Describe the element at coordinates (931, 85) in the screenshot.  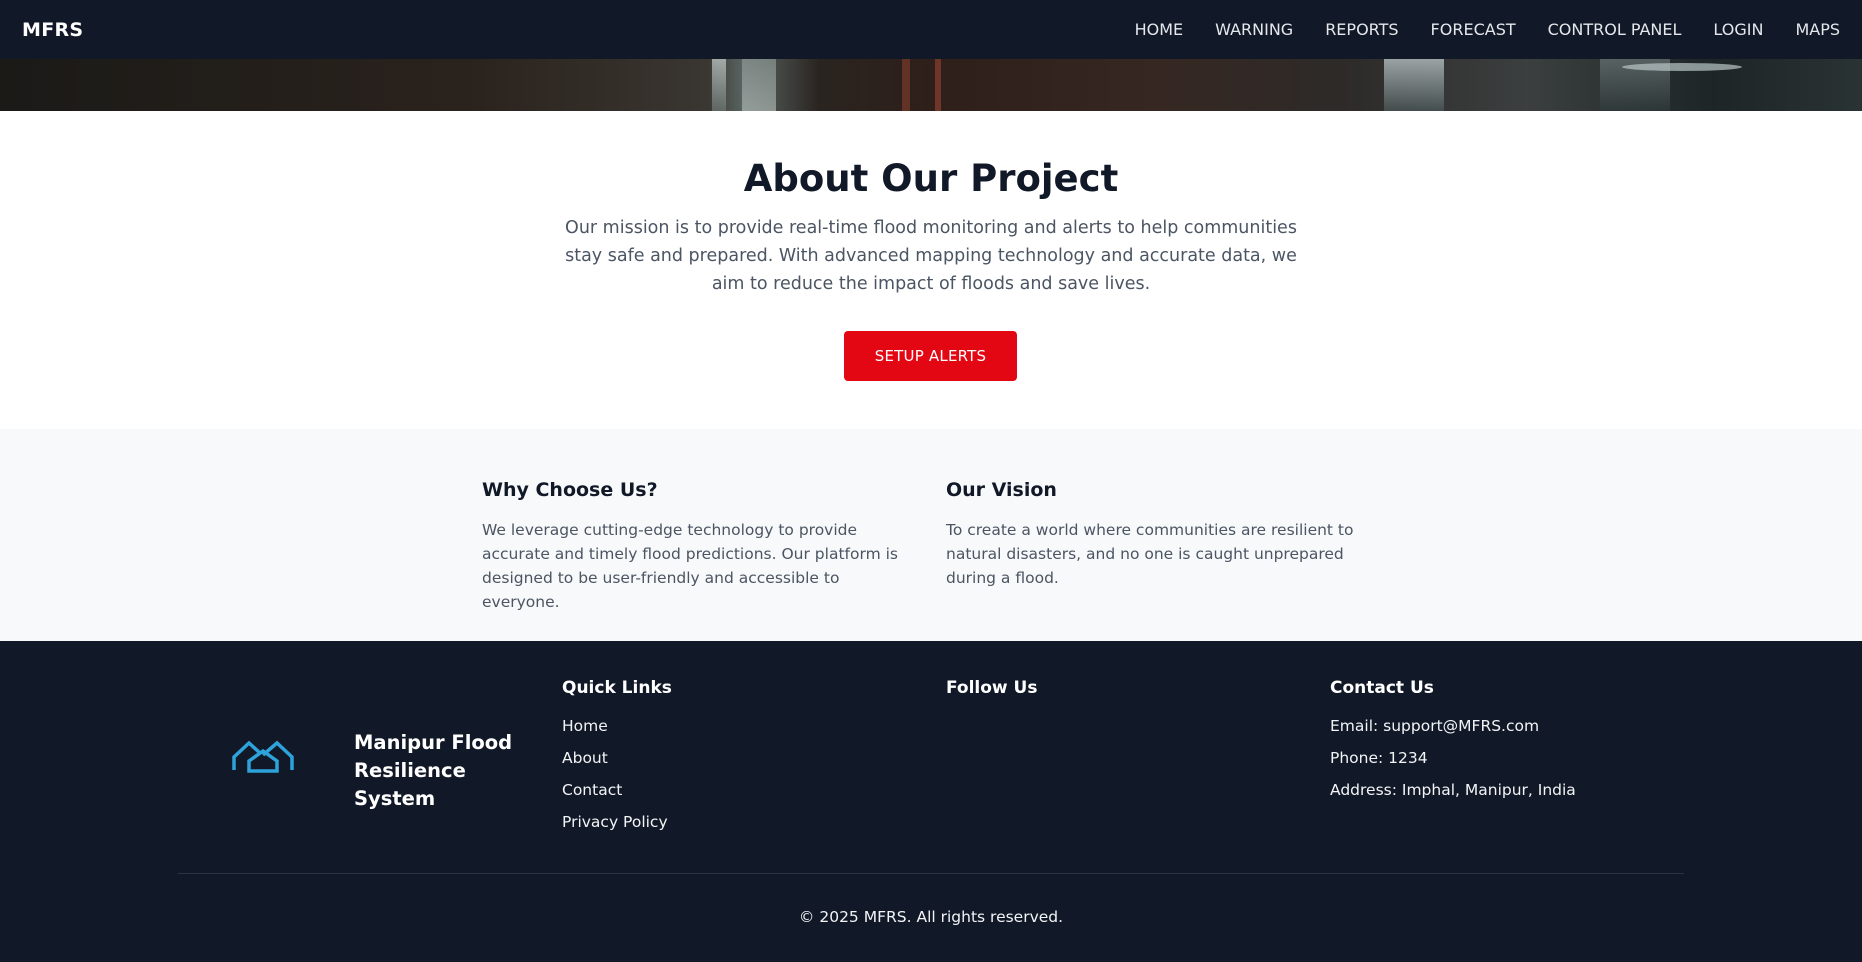
I see `hero-rain-image` at that location.